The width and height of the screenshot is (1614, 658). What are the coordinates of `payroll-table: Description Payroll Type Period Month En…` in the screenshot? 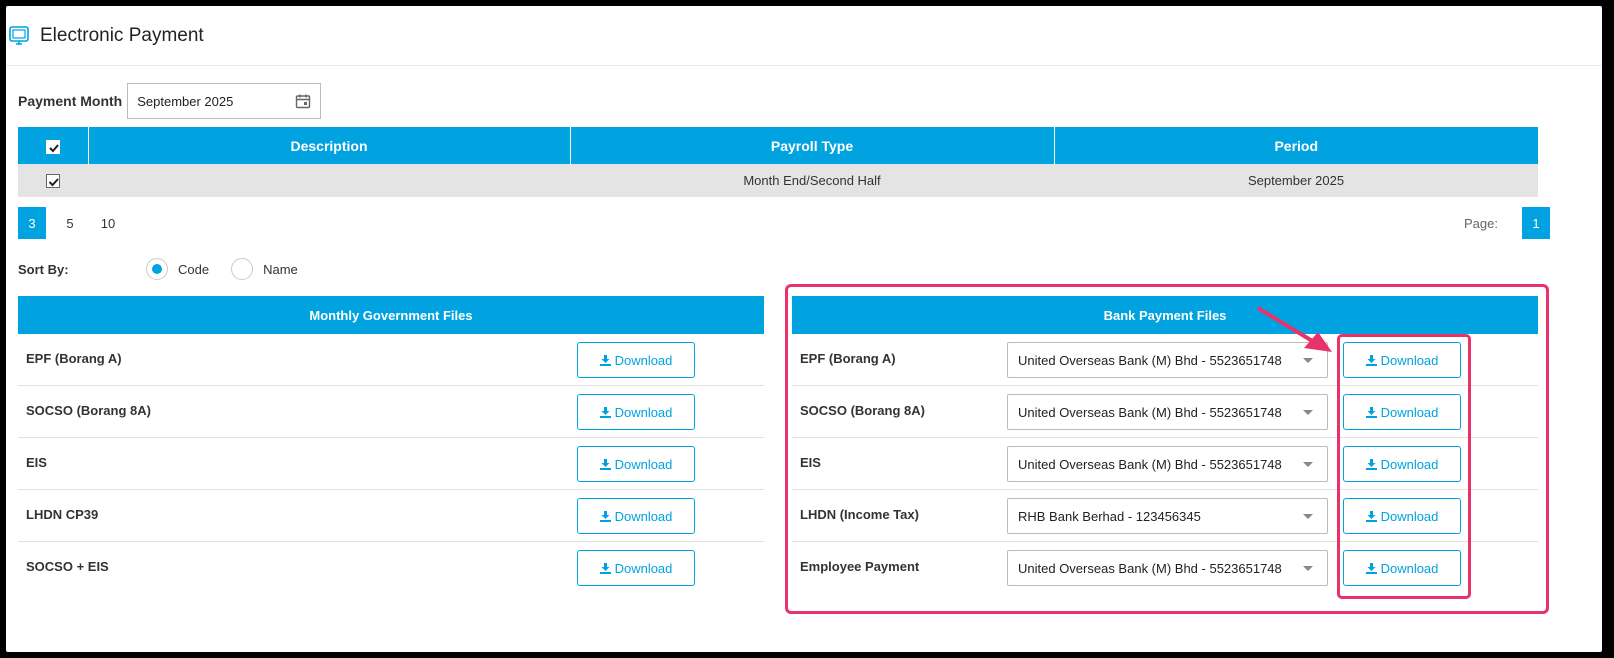 It's located at (778, 162).